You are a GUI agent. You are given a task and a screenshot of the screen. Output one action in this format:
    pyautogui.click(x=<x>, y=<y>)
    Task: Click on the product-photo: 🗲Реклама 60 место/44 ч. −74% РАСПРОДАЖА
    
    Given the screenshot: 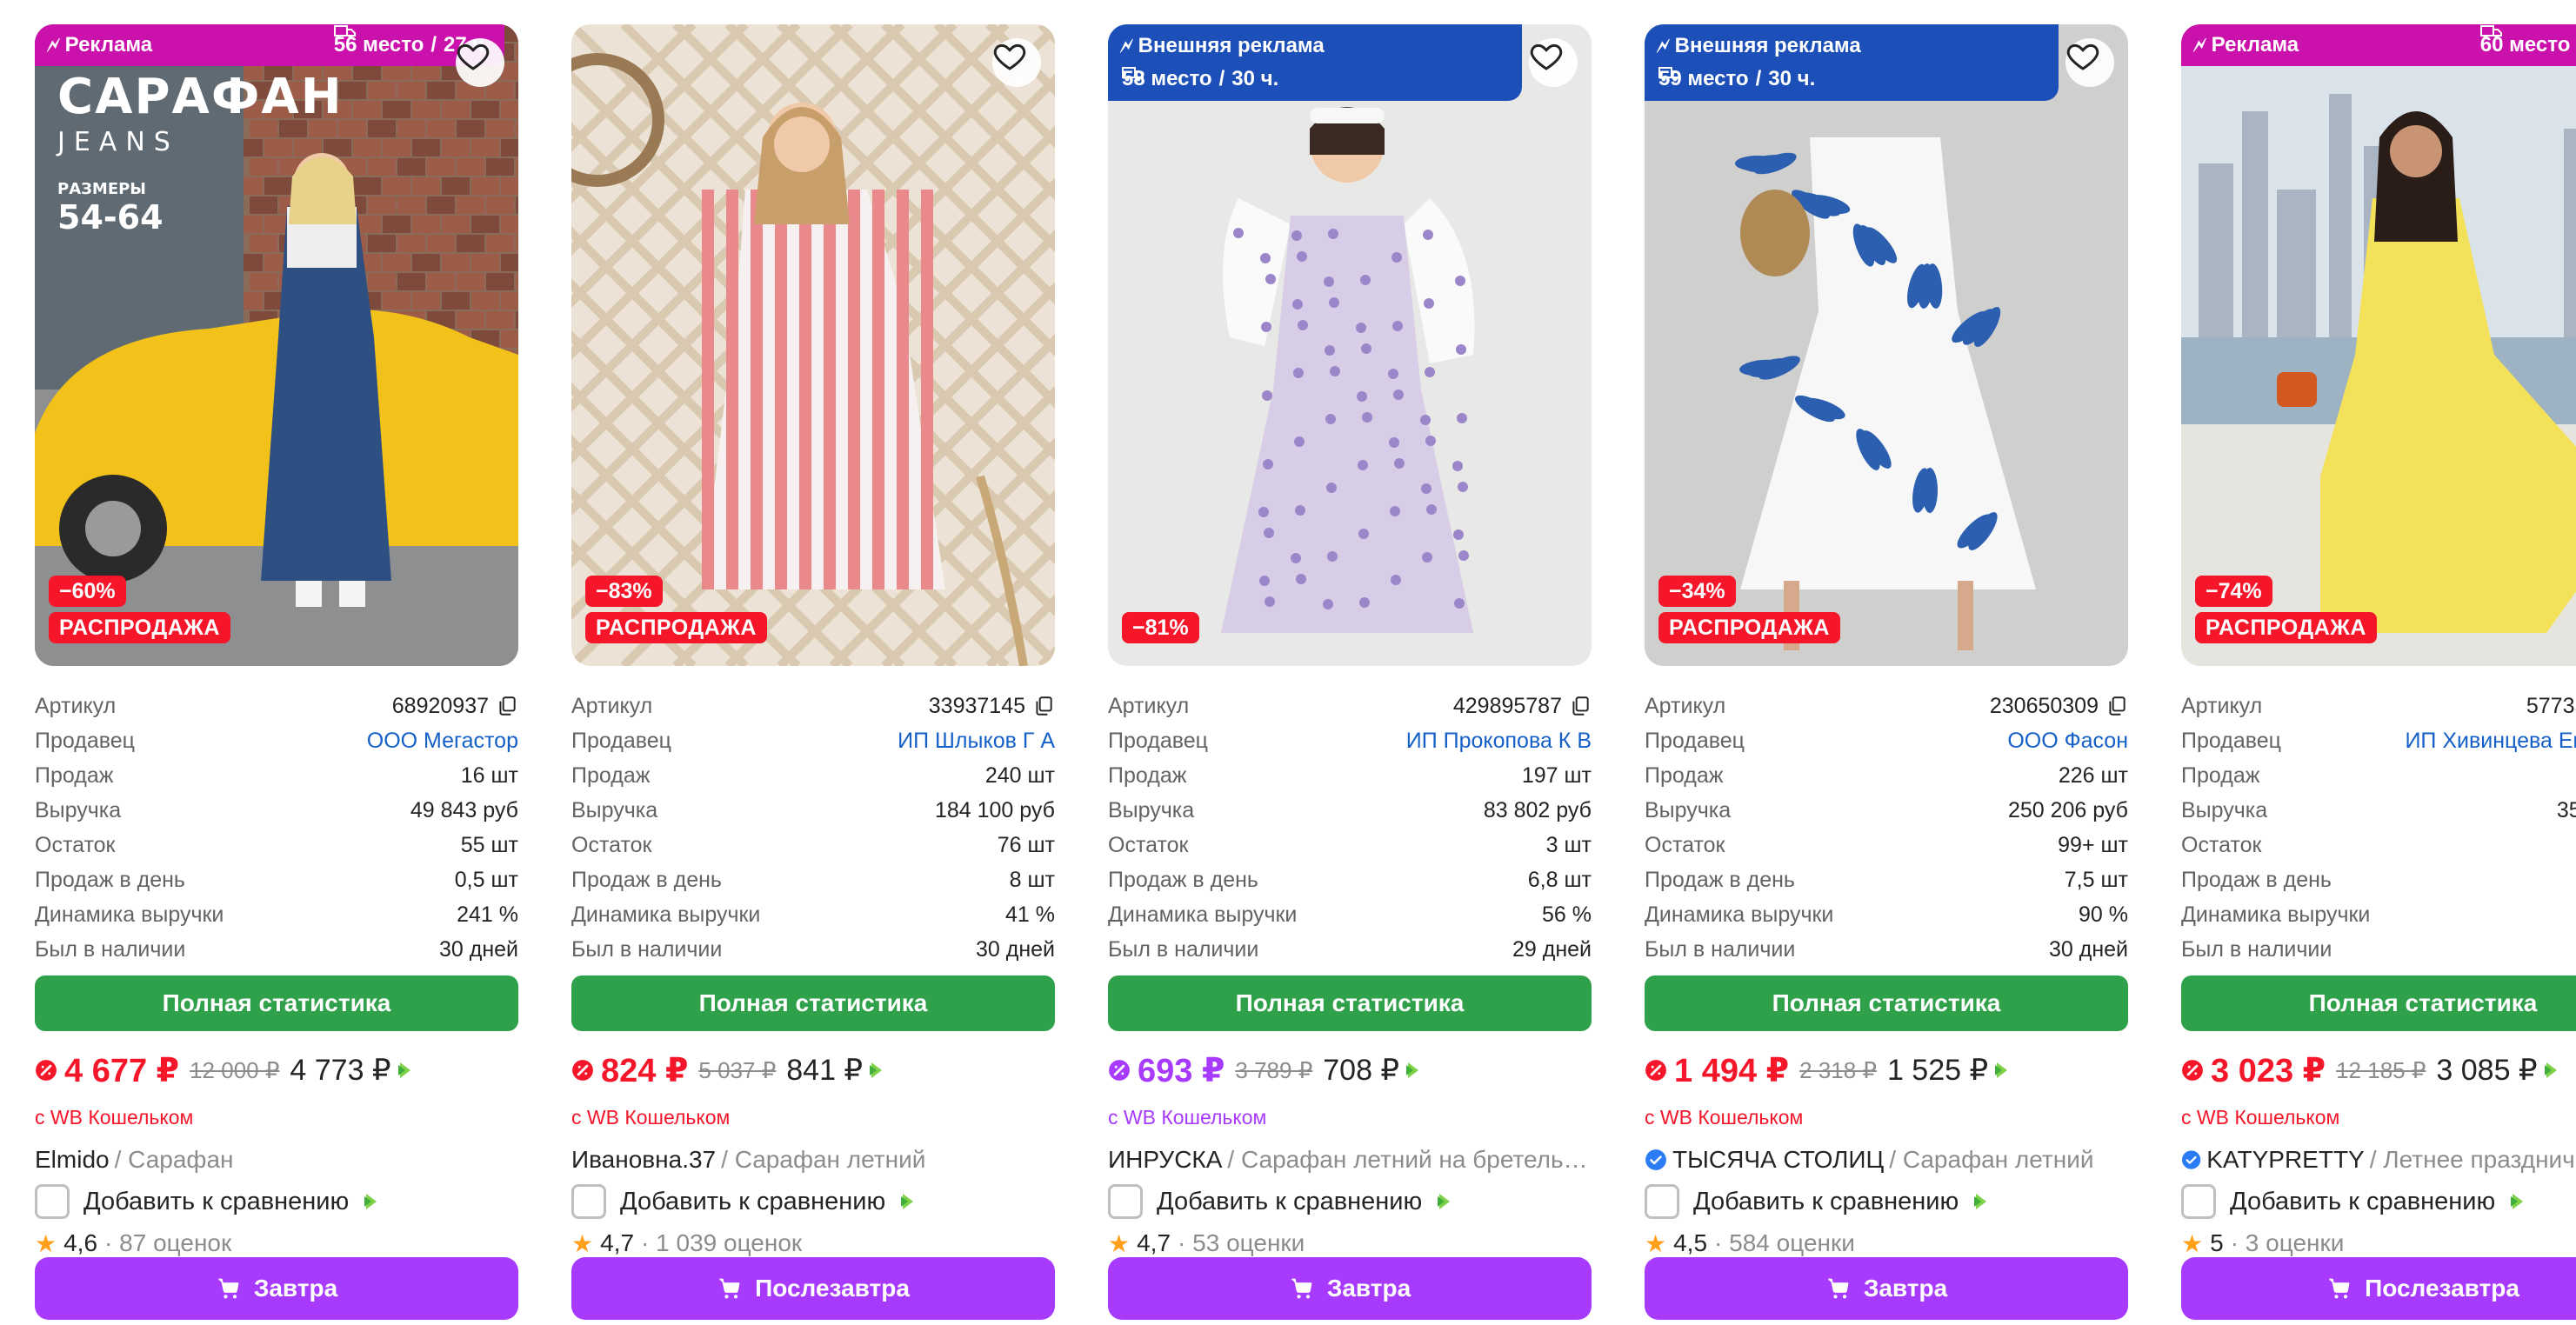 What is the action you would take?
    pyautogui.click(x=2378, y=345)
    